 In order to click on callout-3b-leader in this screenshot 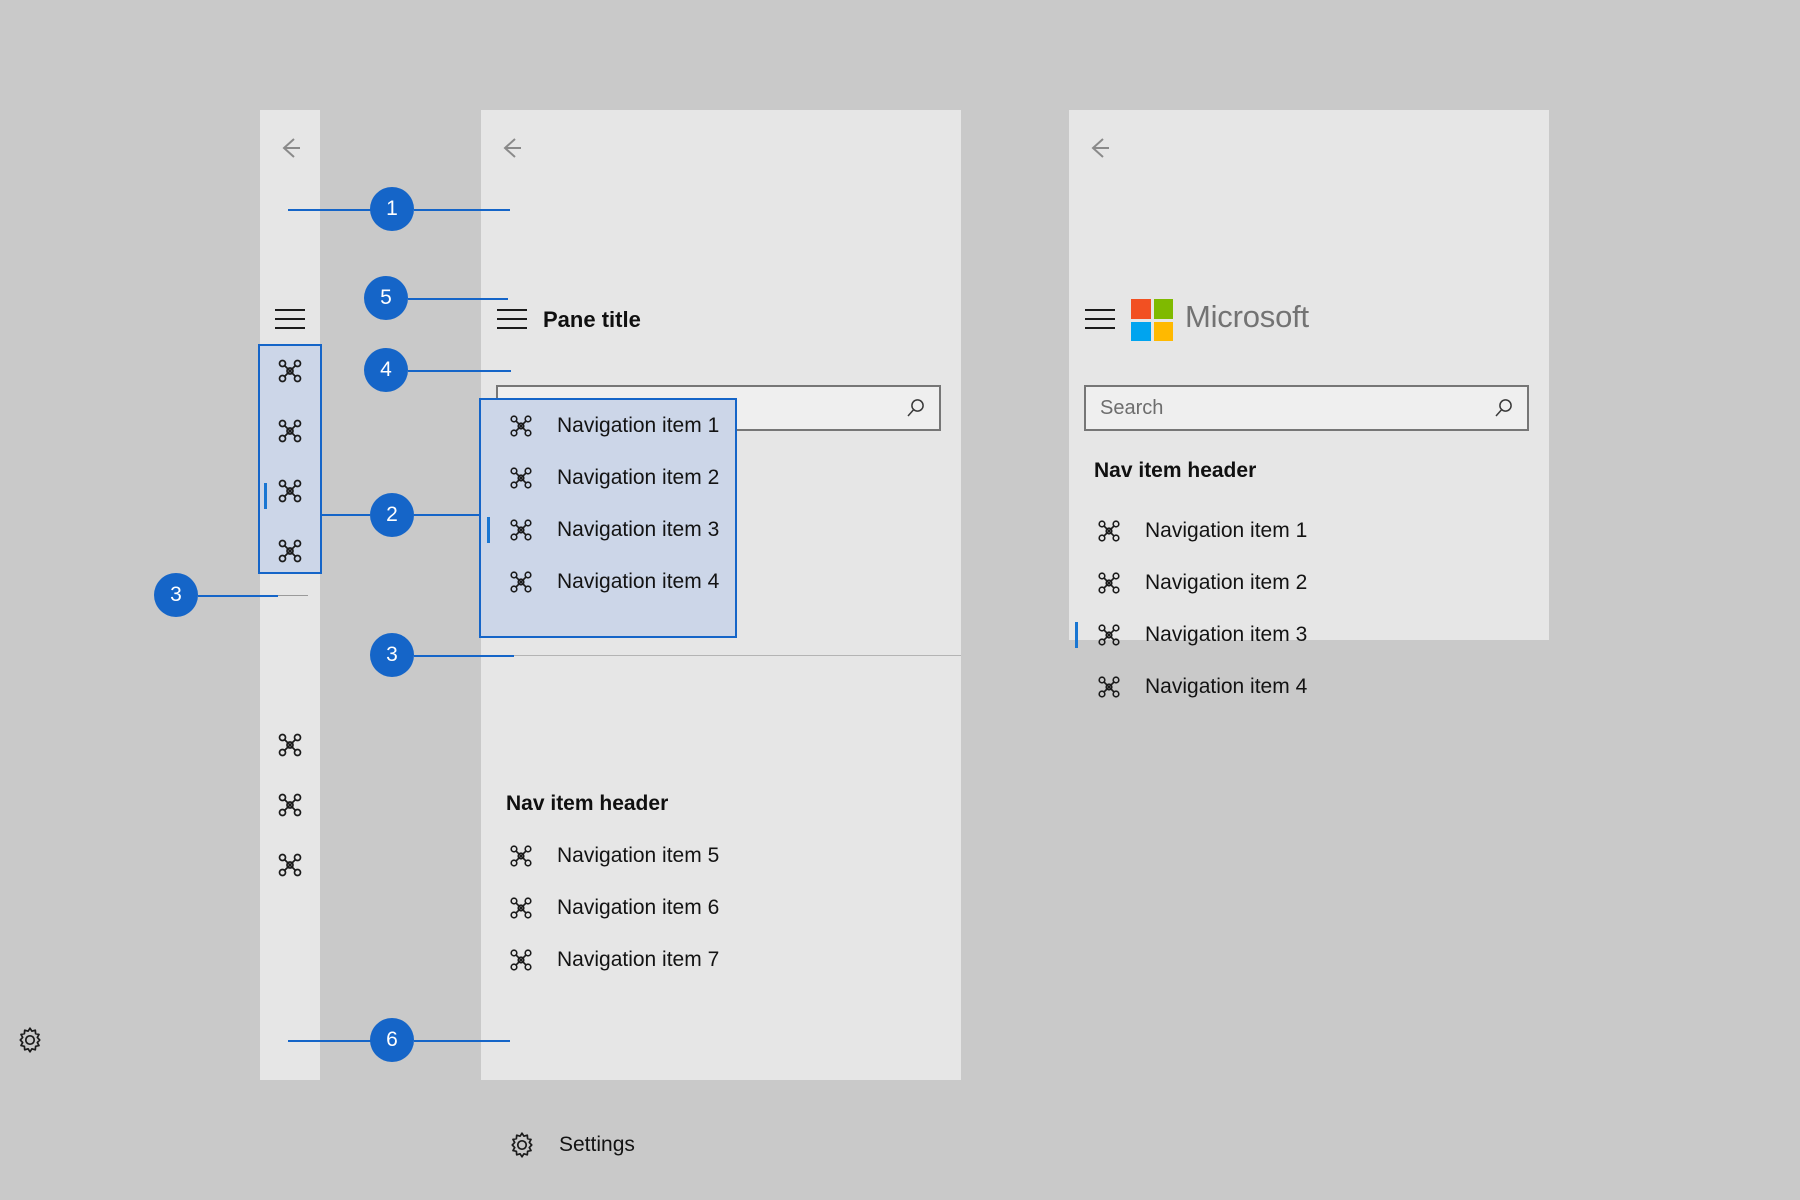, I will do `click(464, 656)`.